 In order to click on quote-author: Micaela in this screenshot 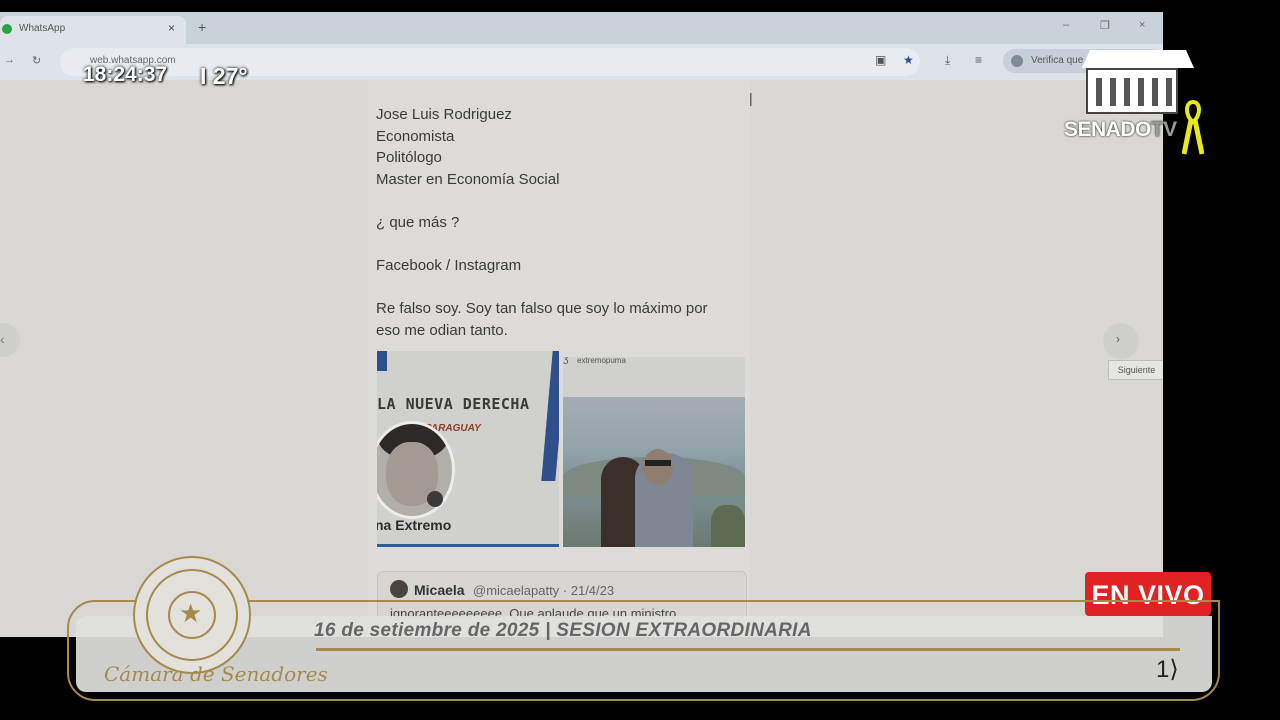, I will do `click(439, 590)`.